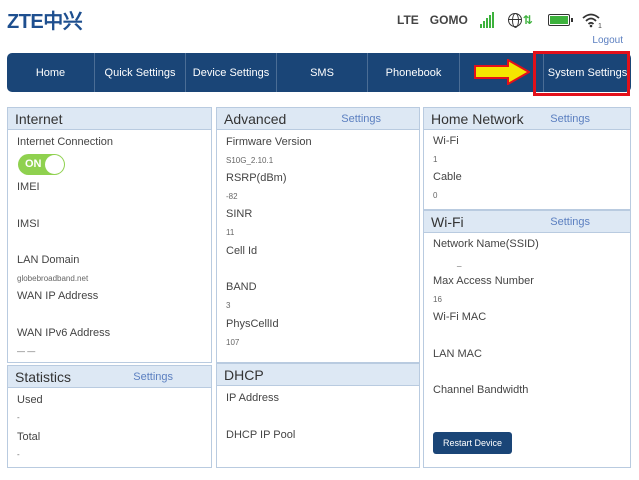 This screenshot has width=639, height=480. Describe the element at coordinates (153, 377) in the screenshot. I see `statistics-settings-link: Settings` at that location.